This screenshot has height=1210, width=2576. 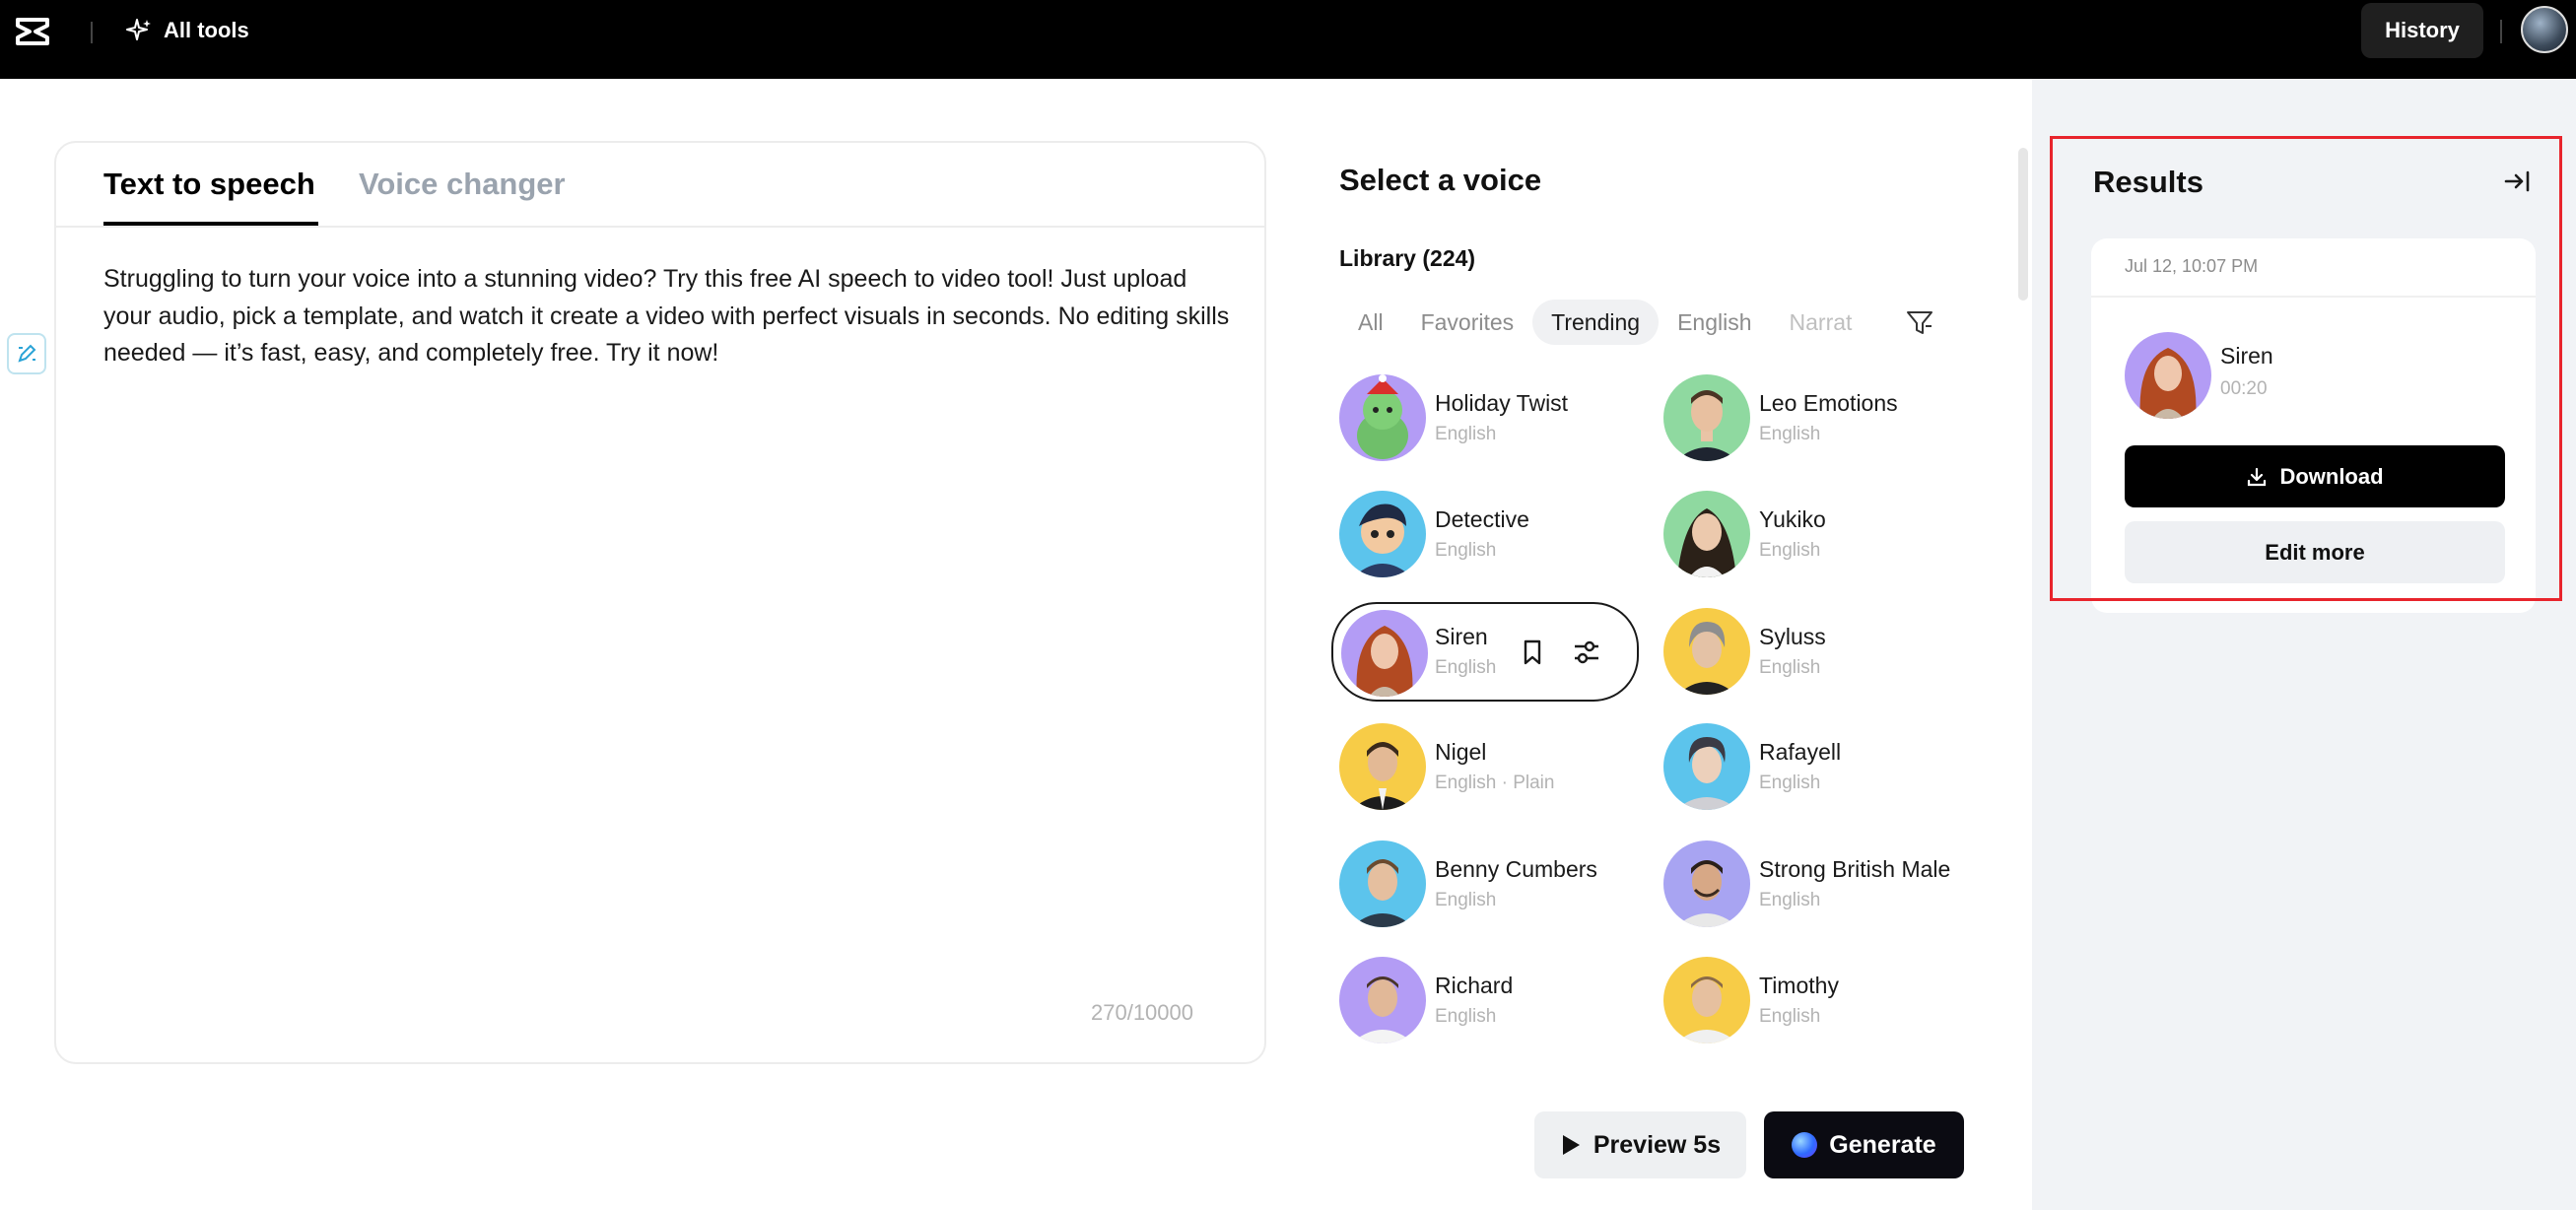 What do you see at coordinates (1799, 985) in the screenshot?
I see `voice-name: Timothy` at bounding box center [1799, 985].